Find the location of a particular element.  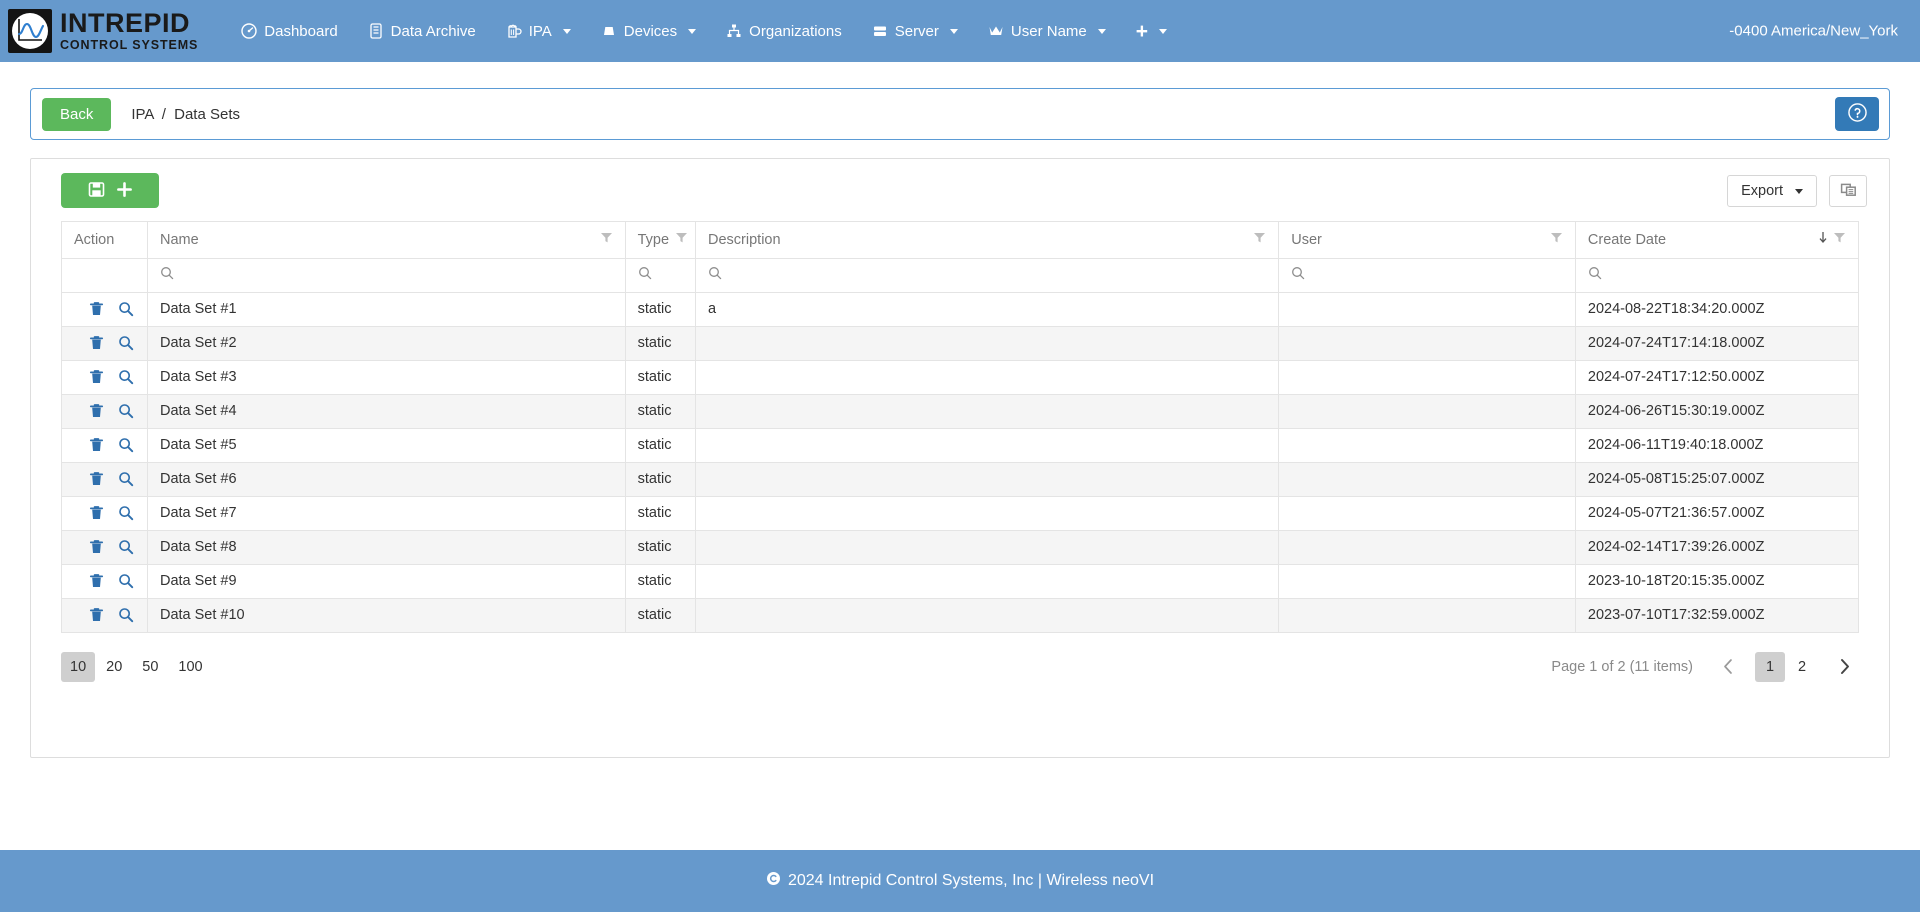

cell-create-date: 2024-05-08T15:25:07.000Z is located at coordinates (1716, 479).